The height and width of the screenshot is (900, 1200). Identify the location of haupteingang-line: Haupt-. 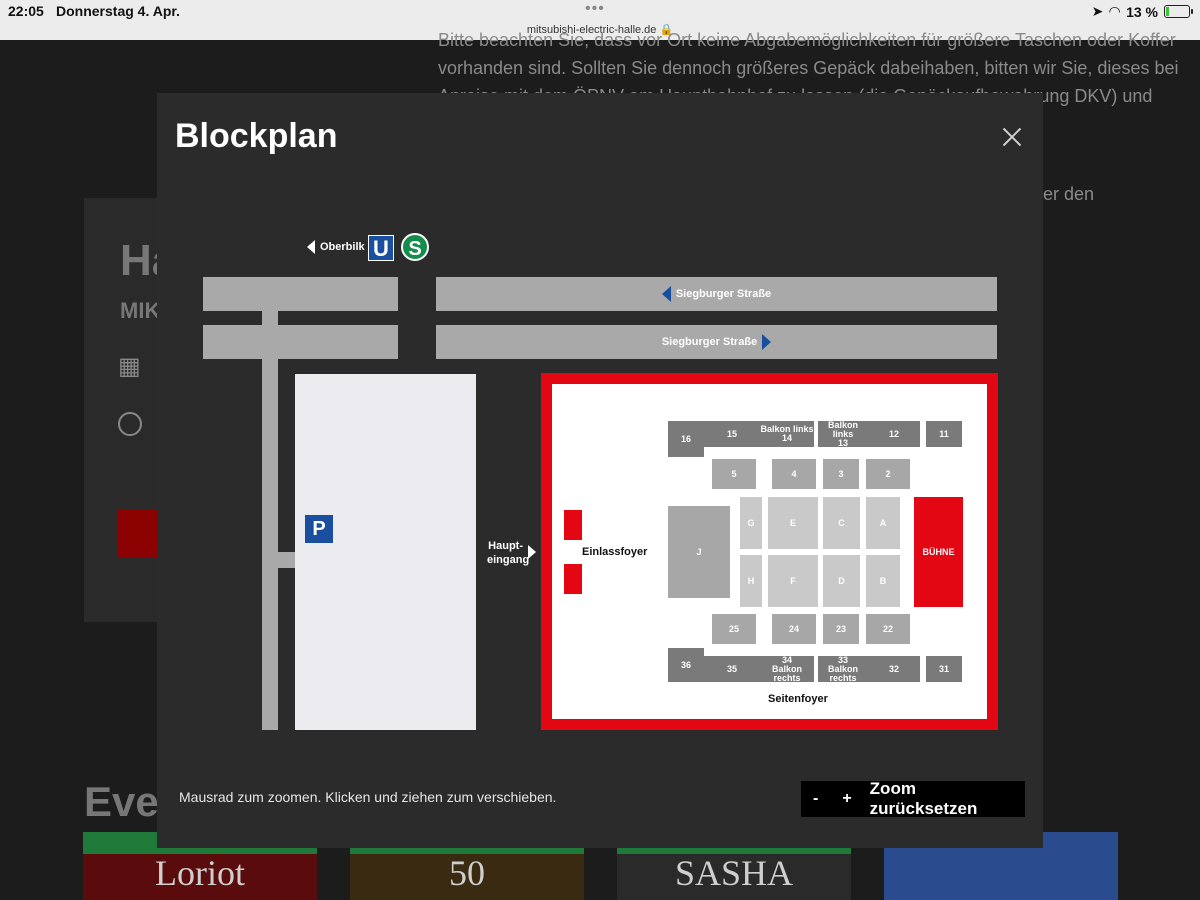
(505, 546).